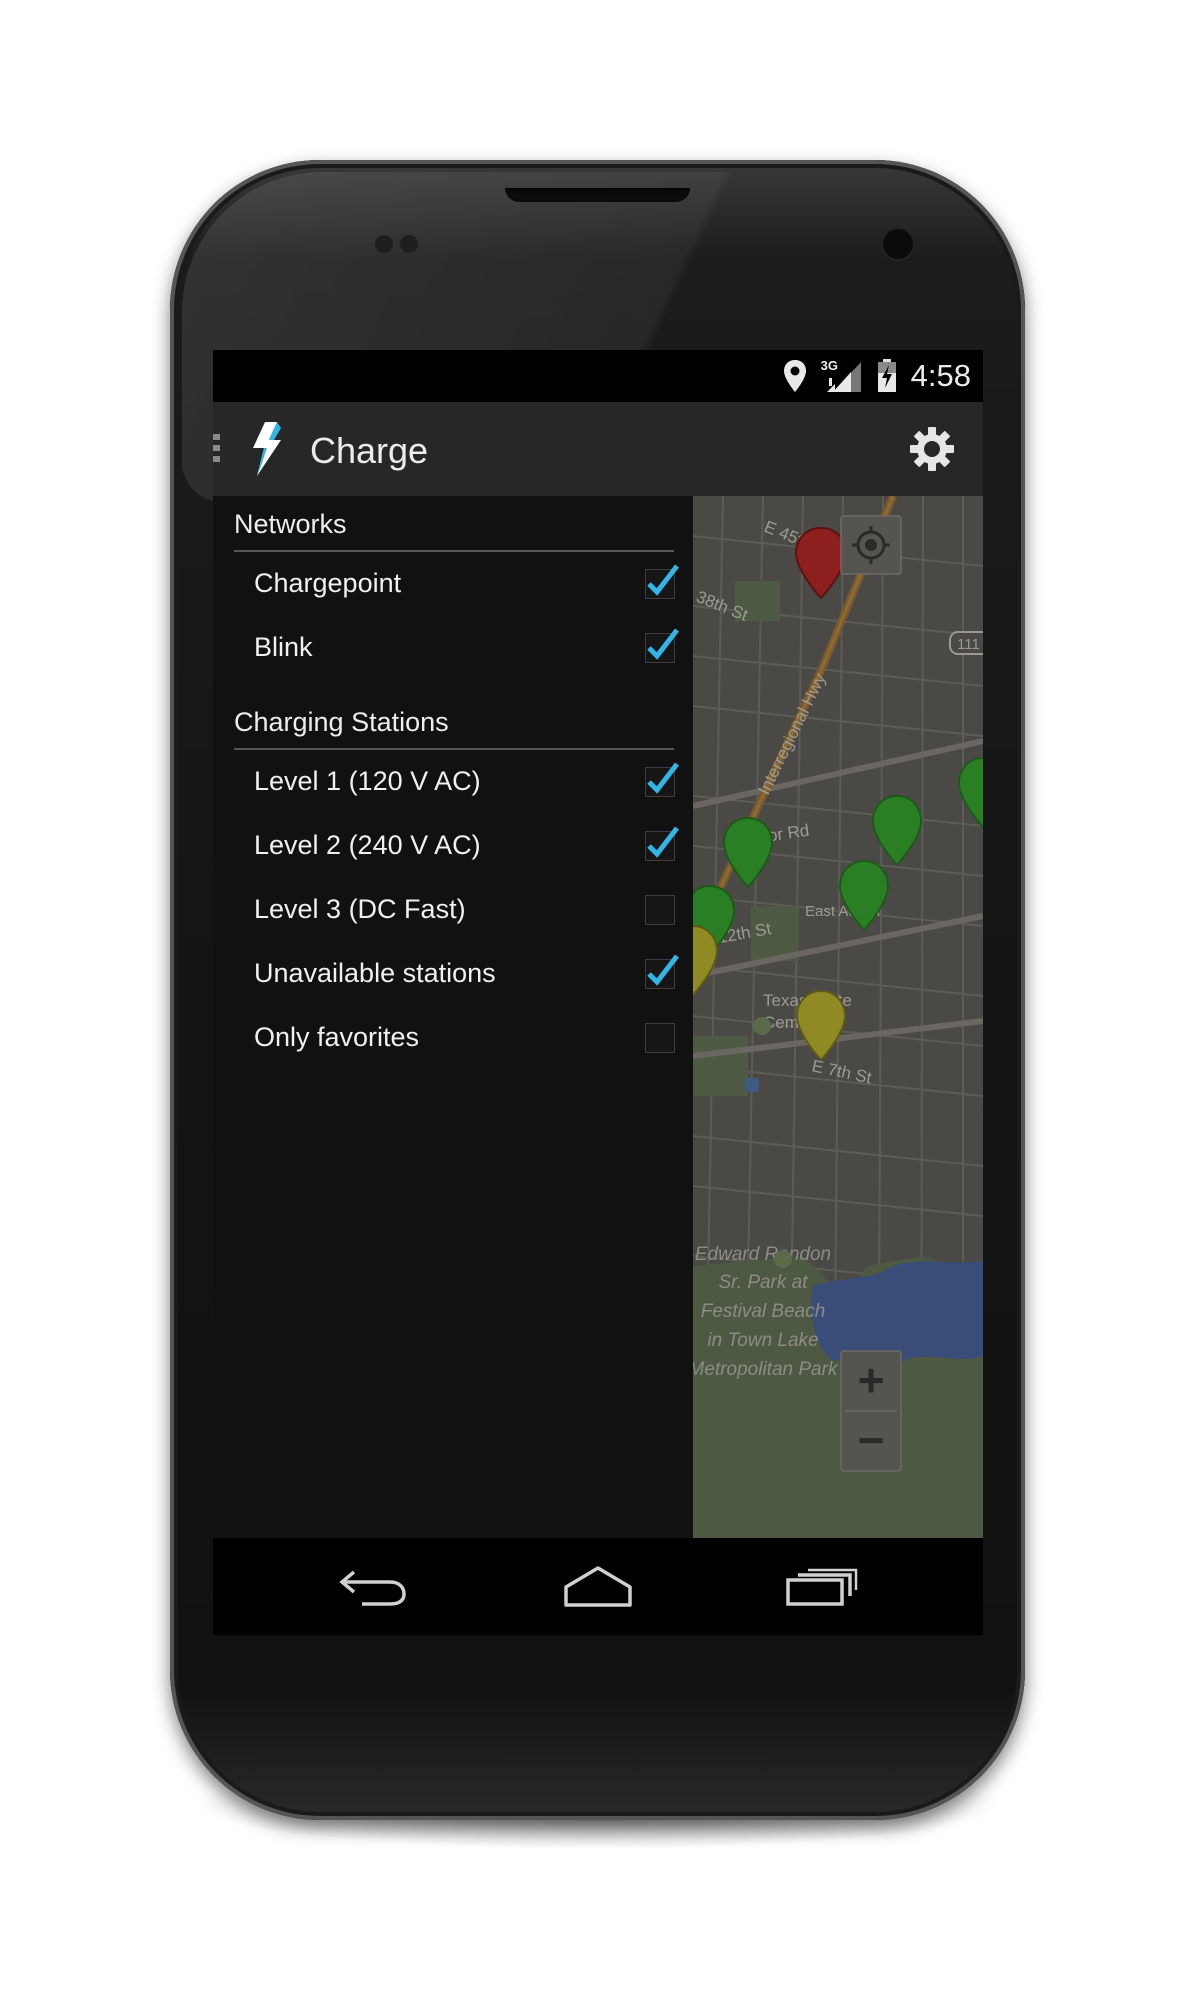 This screenshot has width=1195, height=1994. I want to click on system-navigation-bar, so click(598, 1586).